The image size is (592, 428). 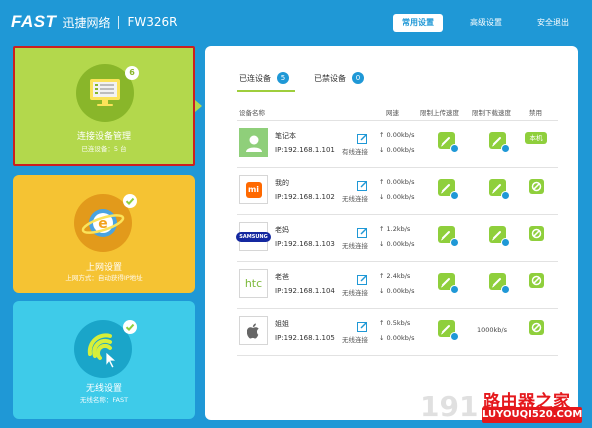 I want to click on device-ip: IP:192.168.1.102, so click(x=305, y=197).